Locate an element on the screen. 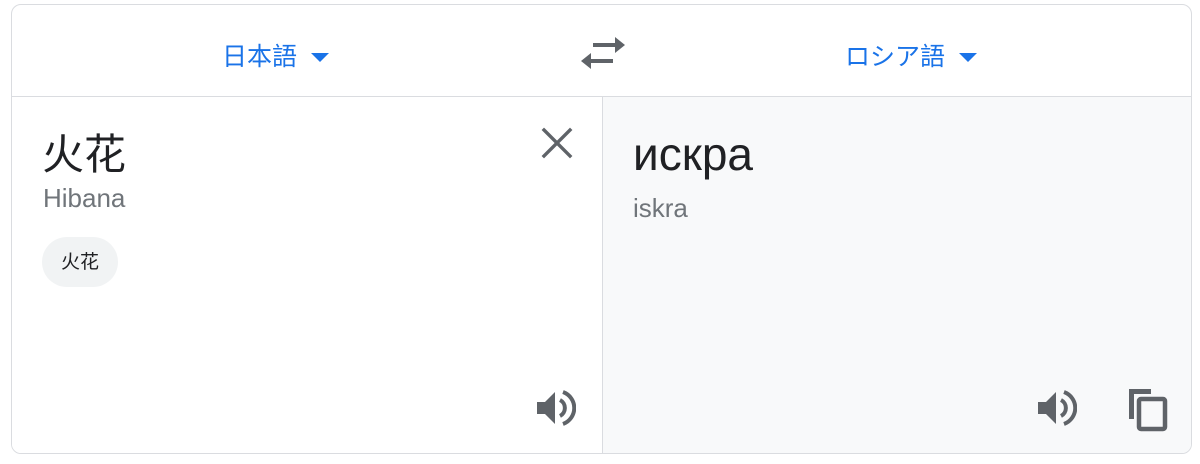 The image size is (1200, 464). target-language-selector: ロシア語 is located at coordinates (911, 55).